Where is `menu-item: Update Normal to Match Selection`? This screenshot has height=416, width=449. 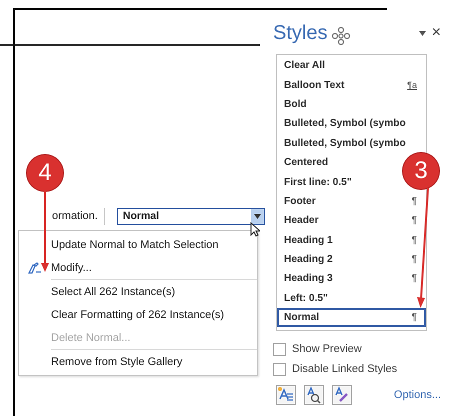 menu-item: Update Normal to Match Selection is located at coordinates (138, 244).